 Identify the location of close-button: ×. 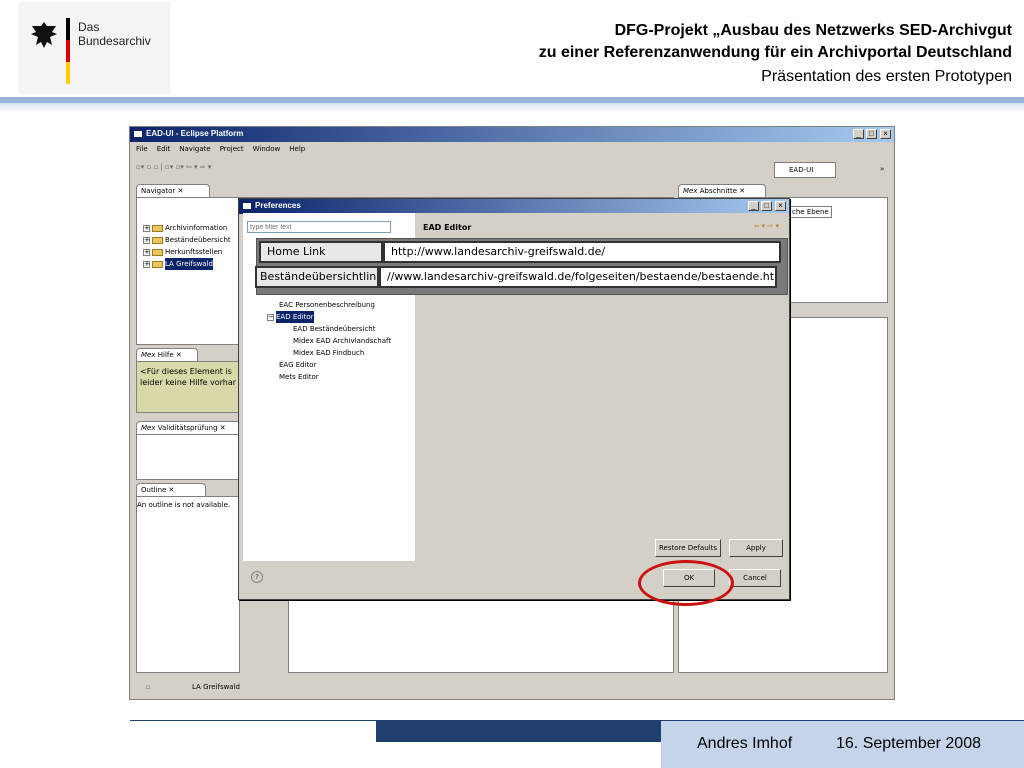
(885, 134).